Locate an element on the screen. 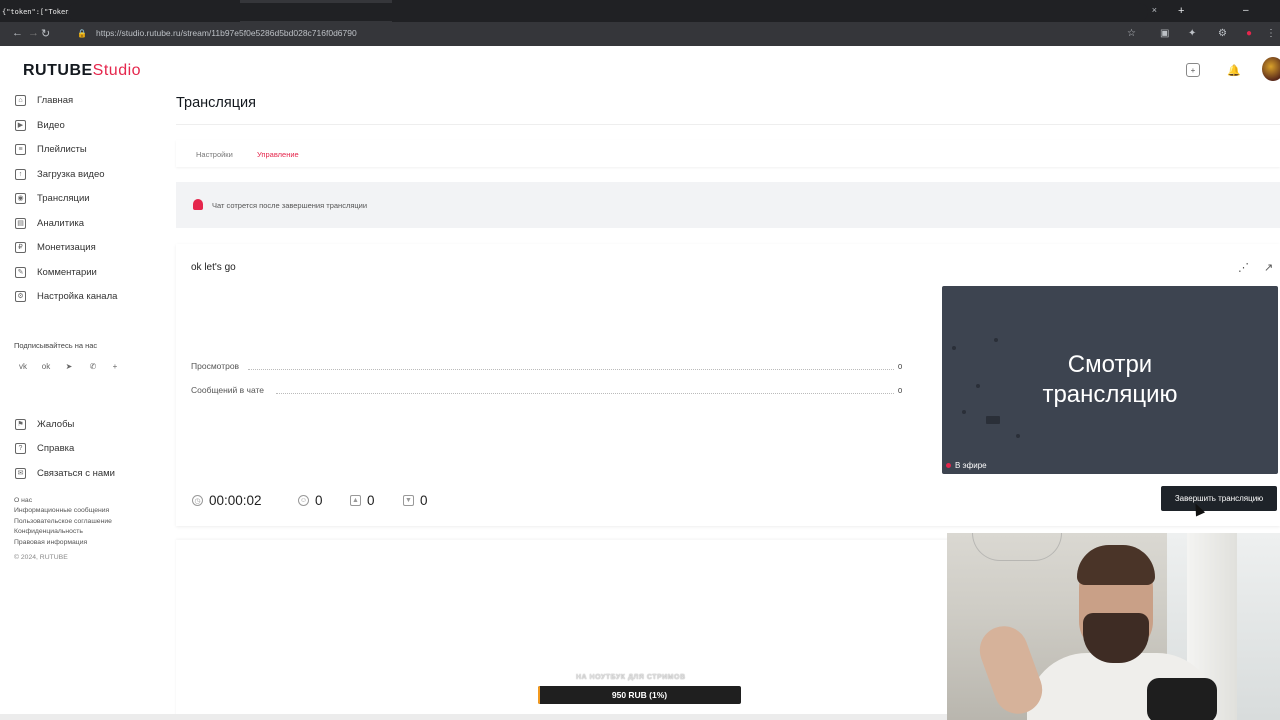 The image size is (1280, 720). donation-goal-title: НА НОУТБУК ДЛЯ СТРИМОВ is located at coordinates (631, 677).